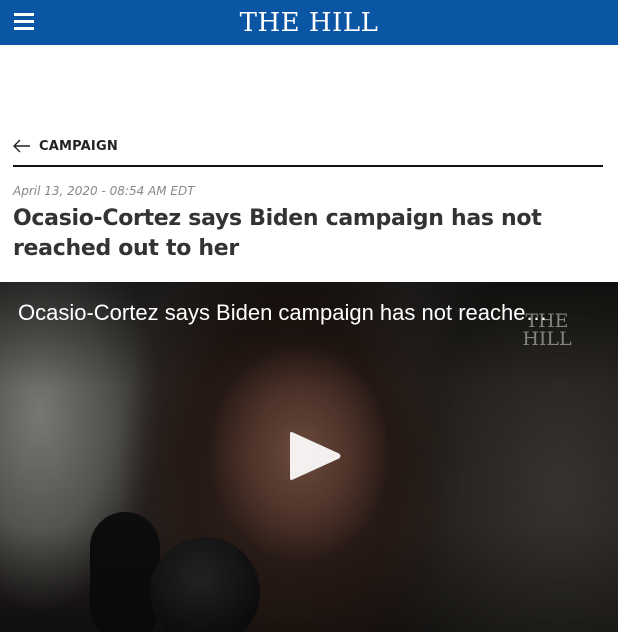 The image size is (618, 632). I want to click on video-watermark: THE HILL, so click(547, 330).